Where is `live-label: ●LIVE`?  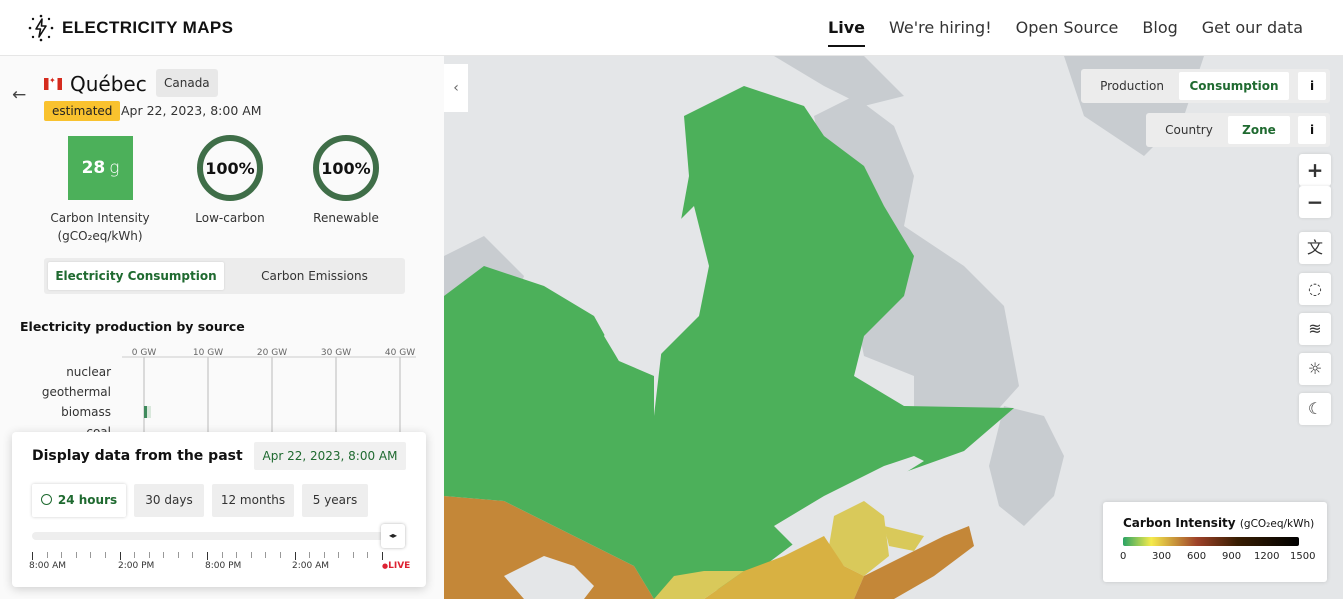 live-label: ●LIVE is located at coordinates (396, 566).